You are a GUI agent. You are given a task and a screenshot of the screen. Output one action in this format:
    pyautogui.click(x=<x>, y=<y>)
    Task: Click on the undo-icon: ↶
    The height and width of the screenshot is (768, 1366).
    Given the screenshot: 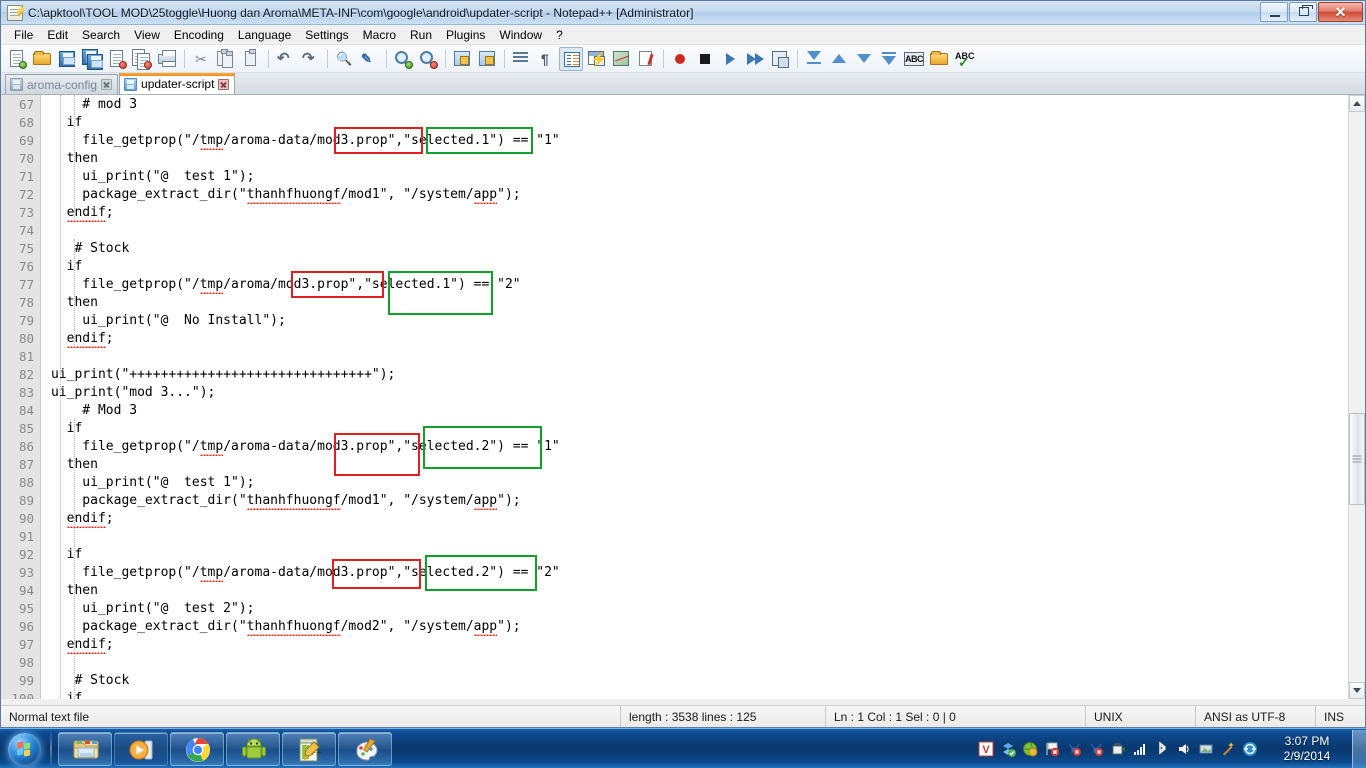 What is the action you would take?
    pyautogui.click(x=285, y=59)
    